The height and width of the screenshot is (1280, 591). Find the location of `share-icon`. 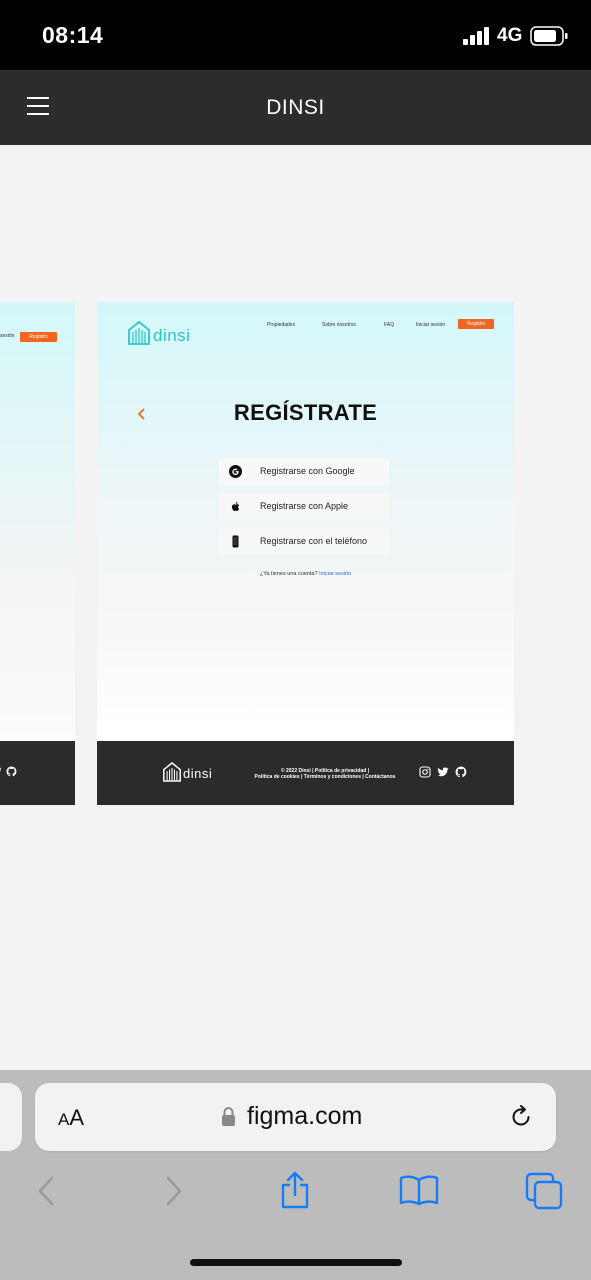

share-icon is located at coordinates (295, 1190).